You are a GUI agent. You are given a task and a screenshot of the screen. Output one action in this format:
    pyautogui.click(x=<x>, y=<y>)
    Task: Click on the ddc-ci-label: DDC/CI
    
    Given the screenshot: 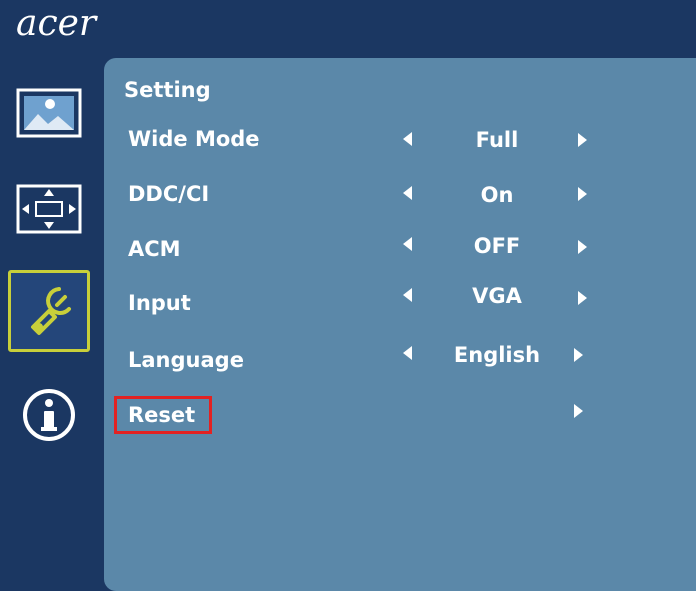 What is the action you would take?
    pyautogui.click(x=168, y=194)
    